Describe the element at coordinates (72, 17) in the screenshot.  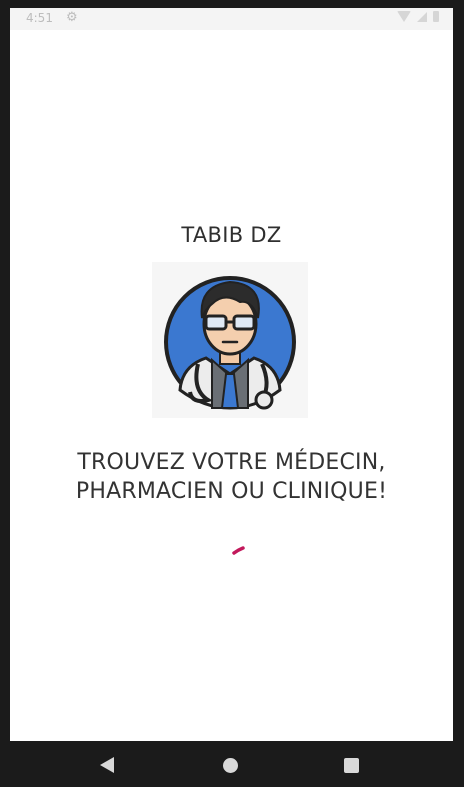
I see `gear-icon: ⚙` at that location.